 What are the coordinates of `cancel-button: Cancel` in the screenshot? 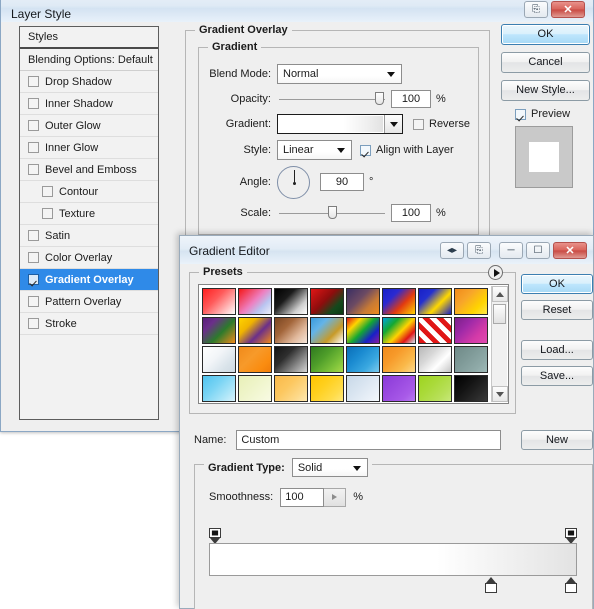 It's located at (545, 62).